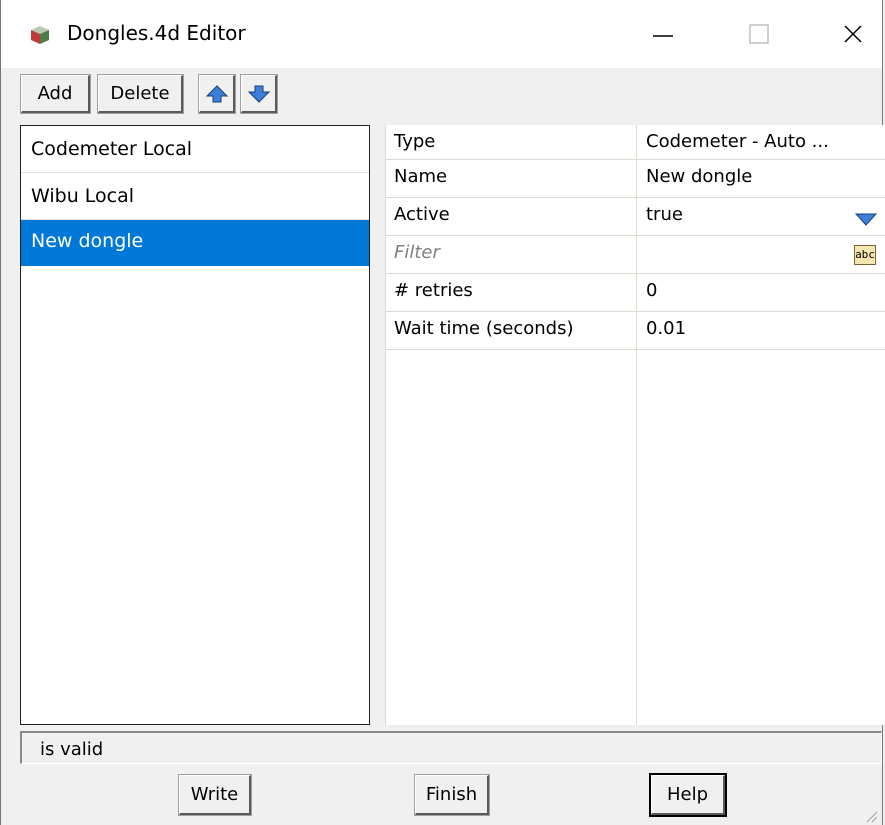 Image resolution: width=885 pixels, height=825 pixels. Describe the element at coordinates (55, 94) in the screenshot. I see `add-button: Add` at that location.